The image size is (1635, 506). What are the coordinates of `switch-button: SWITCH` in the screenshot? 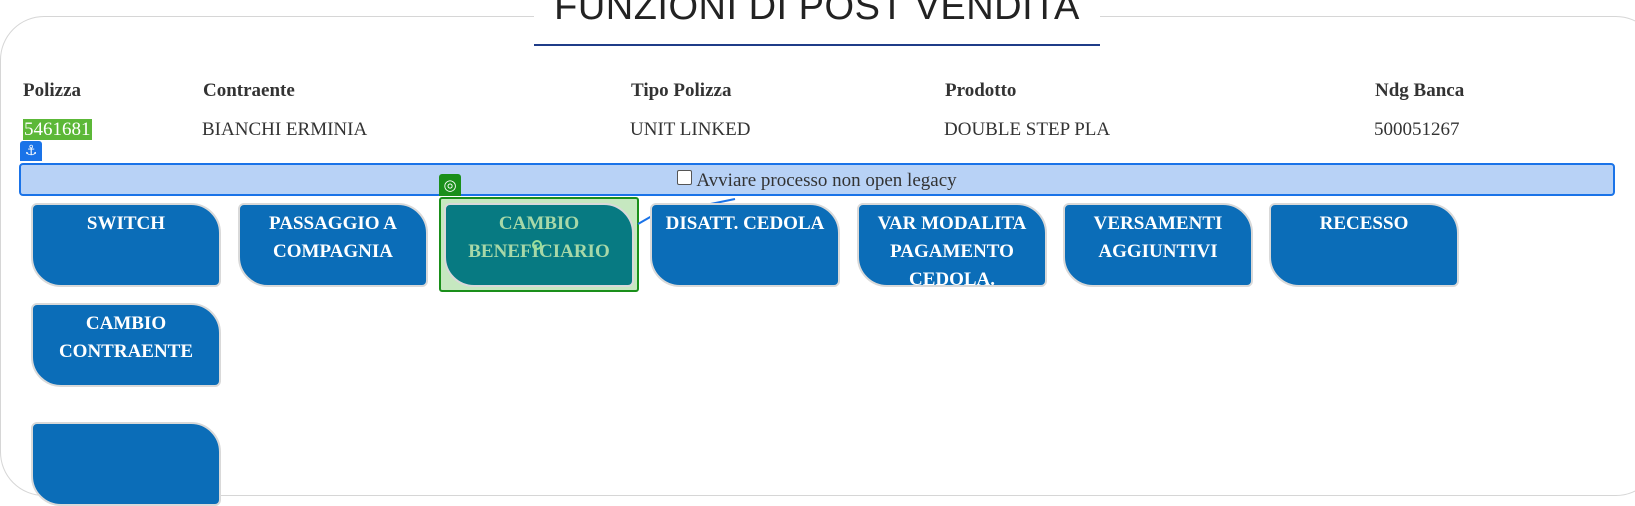 It's located at (126, 245).